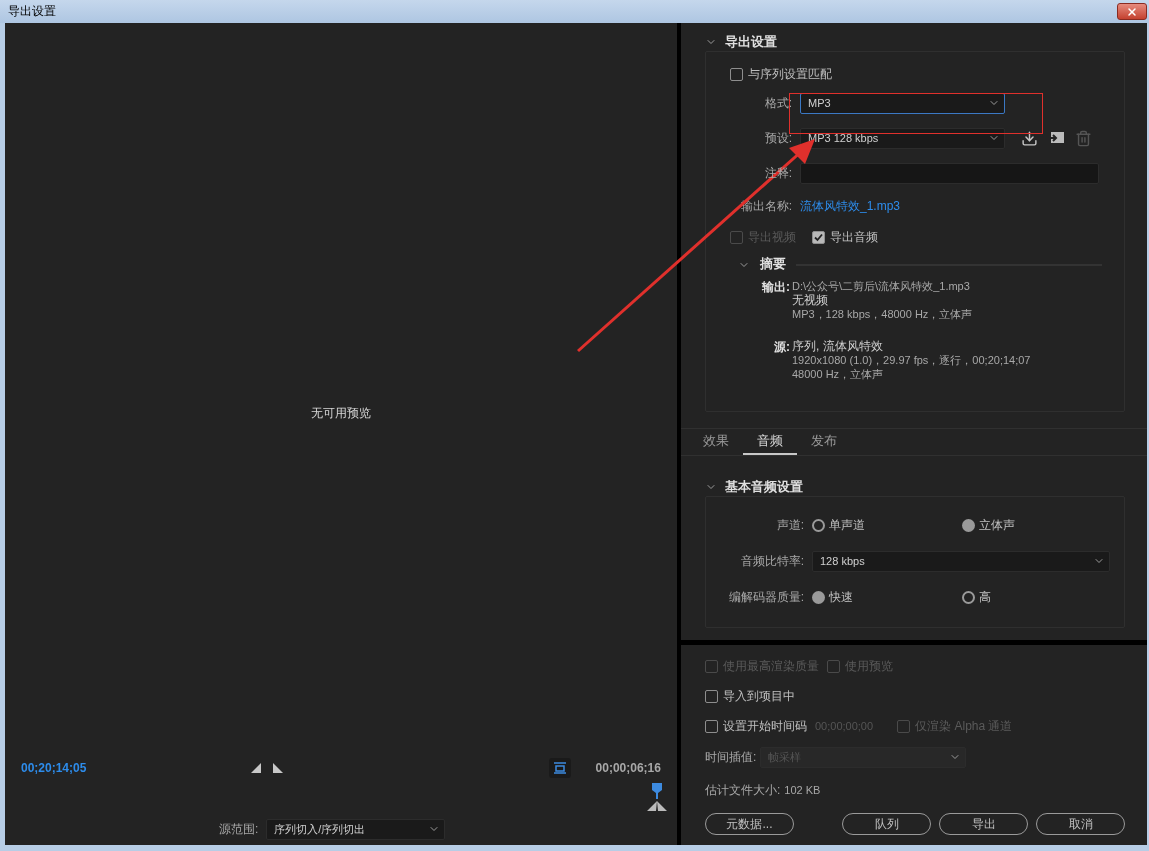 The height and width of the screenshot is (851, 1149). I want to click on download-icon, so click(1029, 138).